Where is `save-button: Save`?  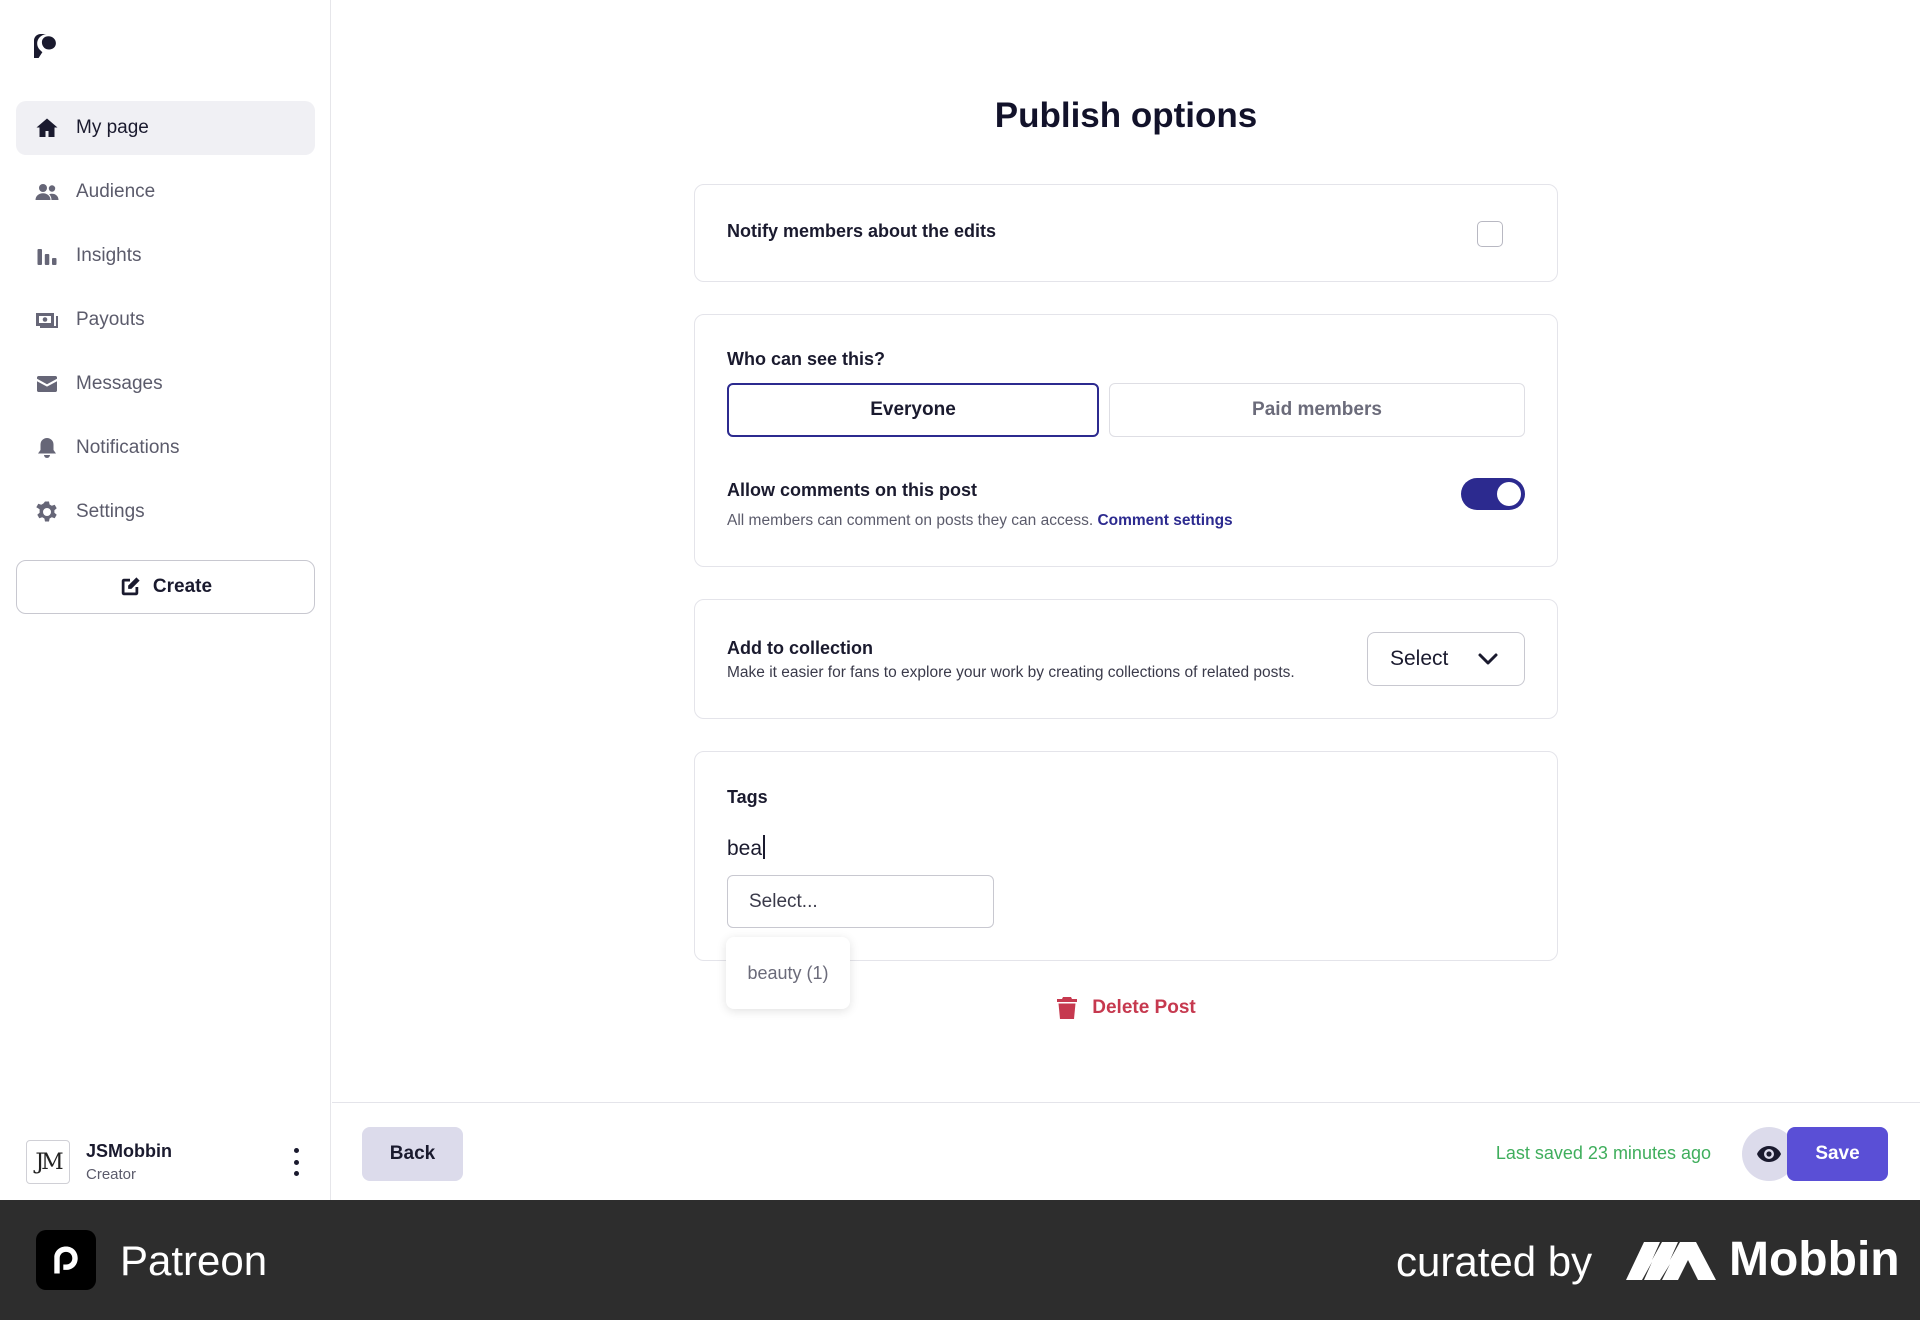 save-button: Save is located at coordinates (1837, 1154).